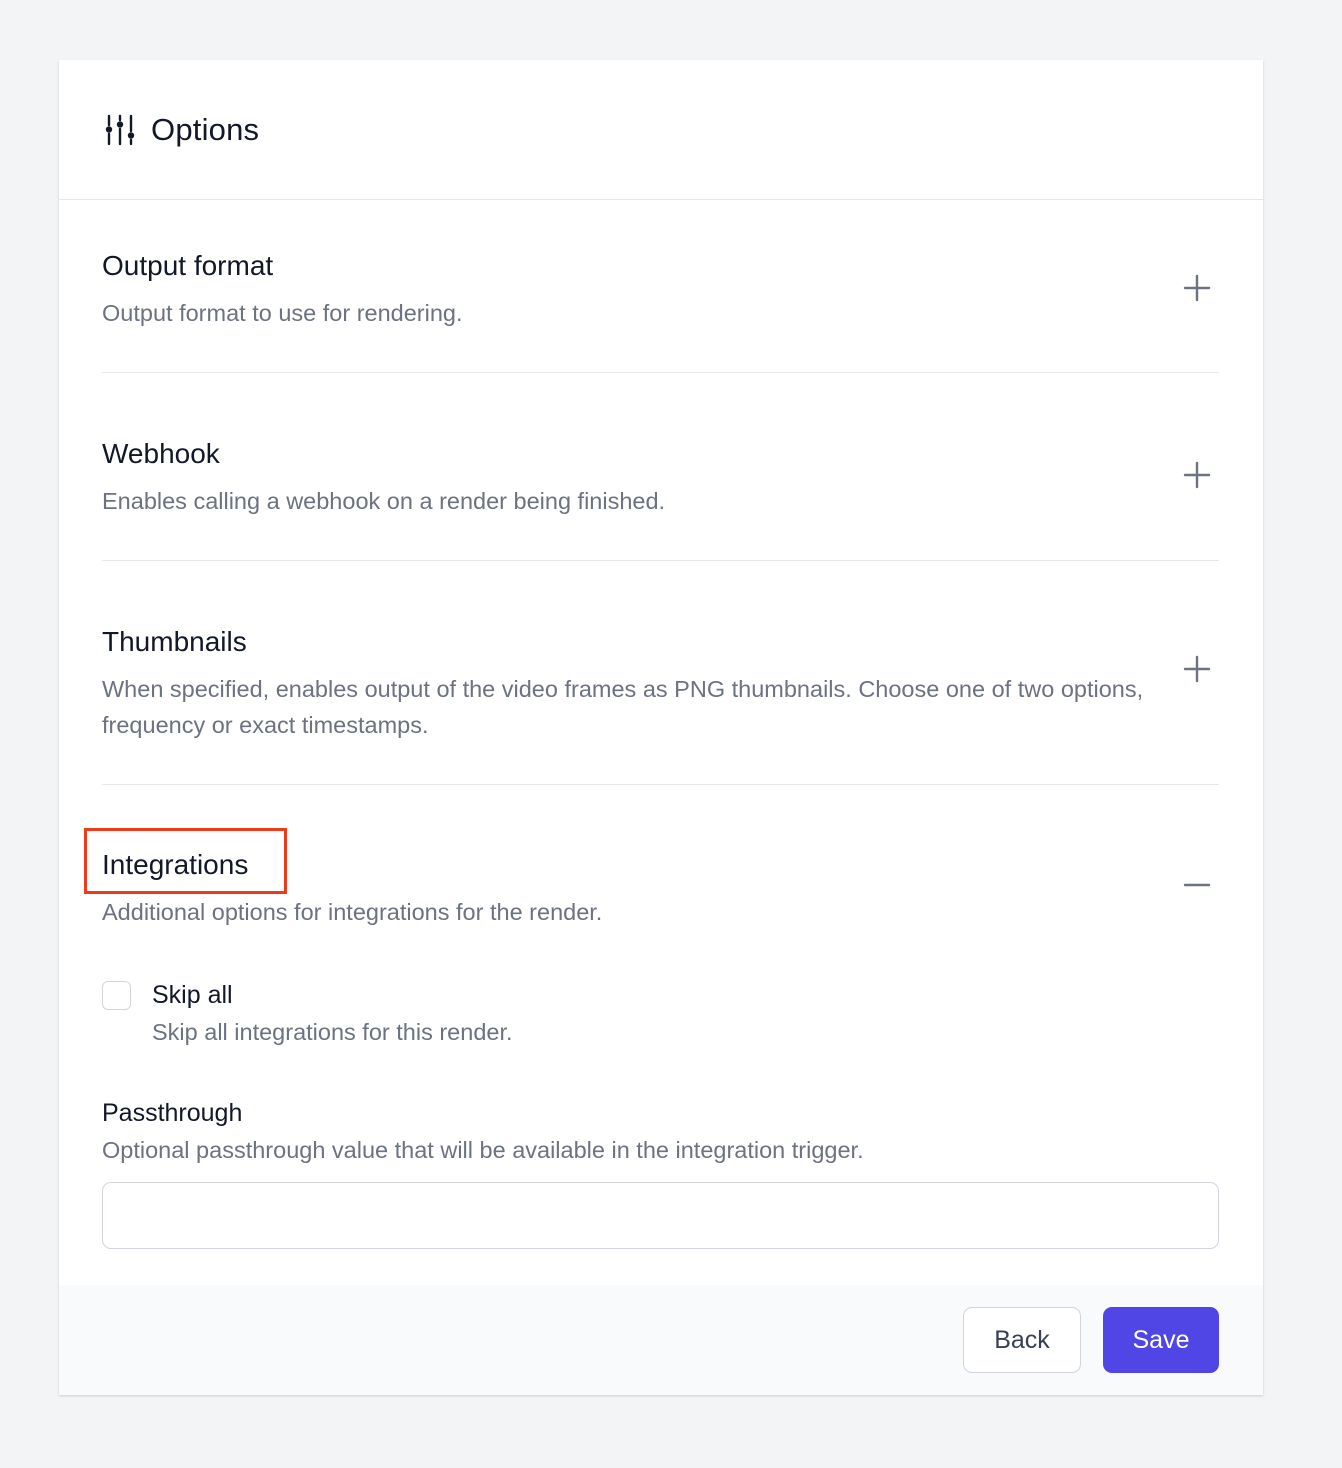 The image size is (1342, 1468). What do you see at coordinates (188, 265) in the screenshot?
I see `section-title: Output format` at bounding box center [188, 265].